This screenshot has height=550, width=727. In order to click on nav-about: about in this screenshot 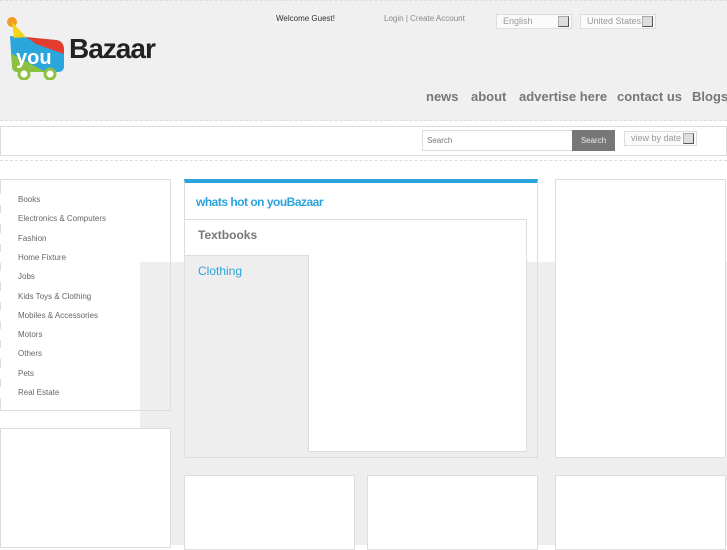, I will do `click(488, 96)`.